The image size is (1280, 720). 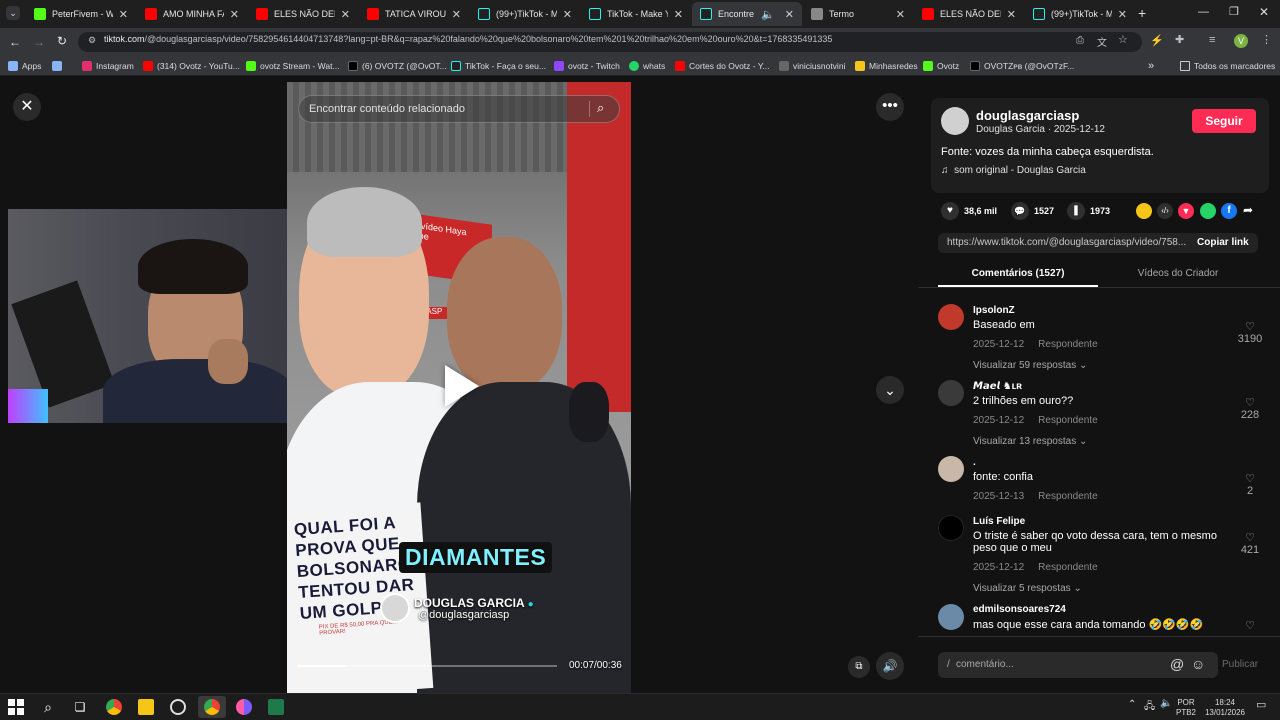 I want to click on language-indicator: POR PTB2, so click(x=1186, y=708).